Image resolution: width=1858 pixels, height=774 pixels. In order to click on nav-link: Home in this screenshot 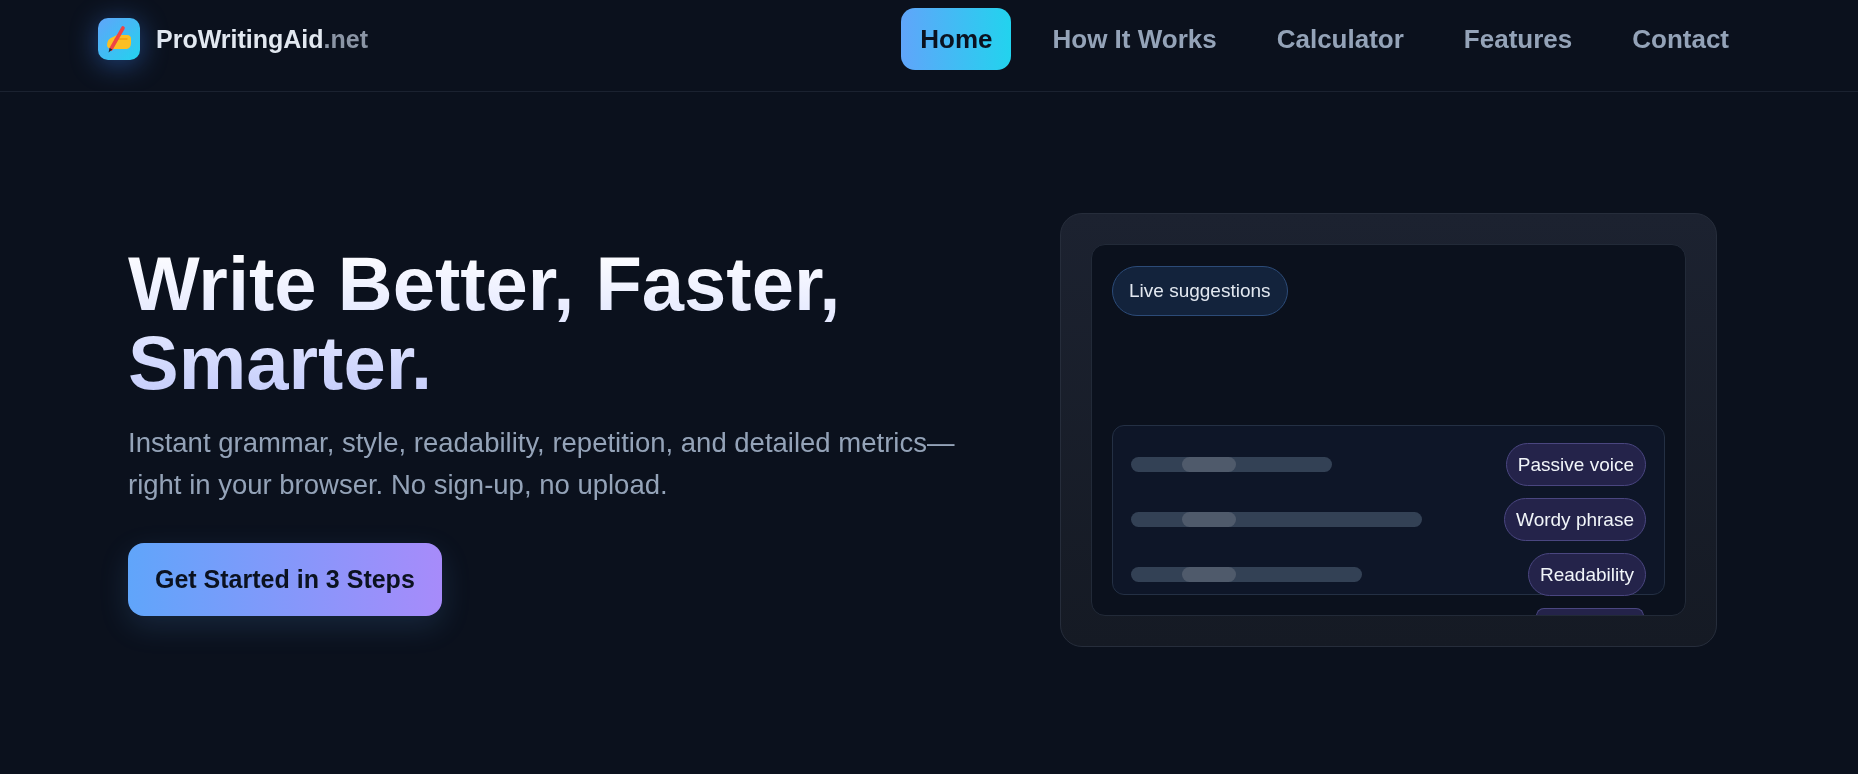, I will do `click(956, 39)`.